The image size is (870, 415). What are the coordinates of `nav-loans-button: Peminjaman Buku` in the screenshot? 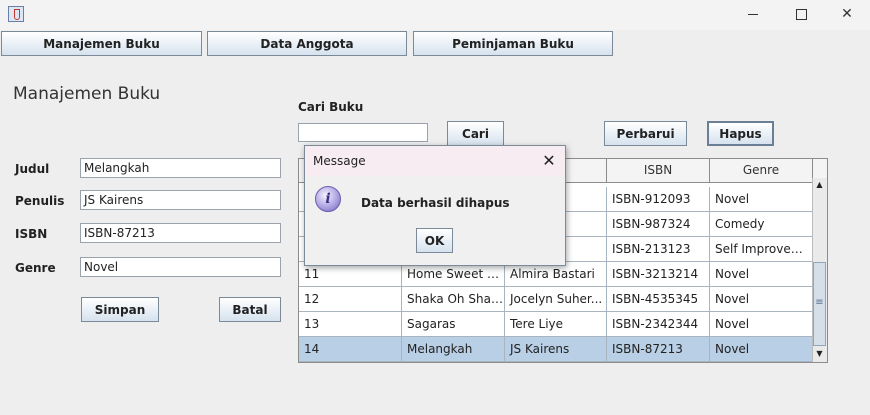 It's located at (513, 43).